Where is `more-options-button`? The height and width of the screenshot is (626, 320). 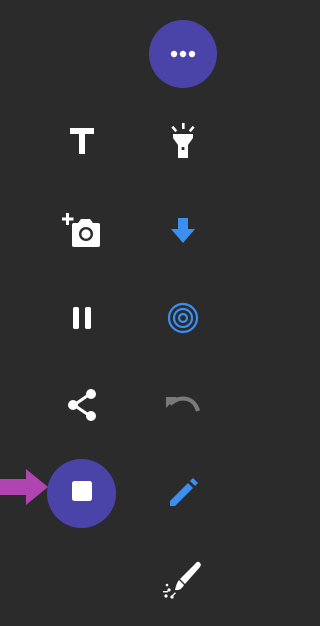
more-options-button is located at coordinates (183, 54).